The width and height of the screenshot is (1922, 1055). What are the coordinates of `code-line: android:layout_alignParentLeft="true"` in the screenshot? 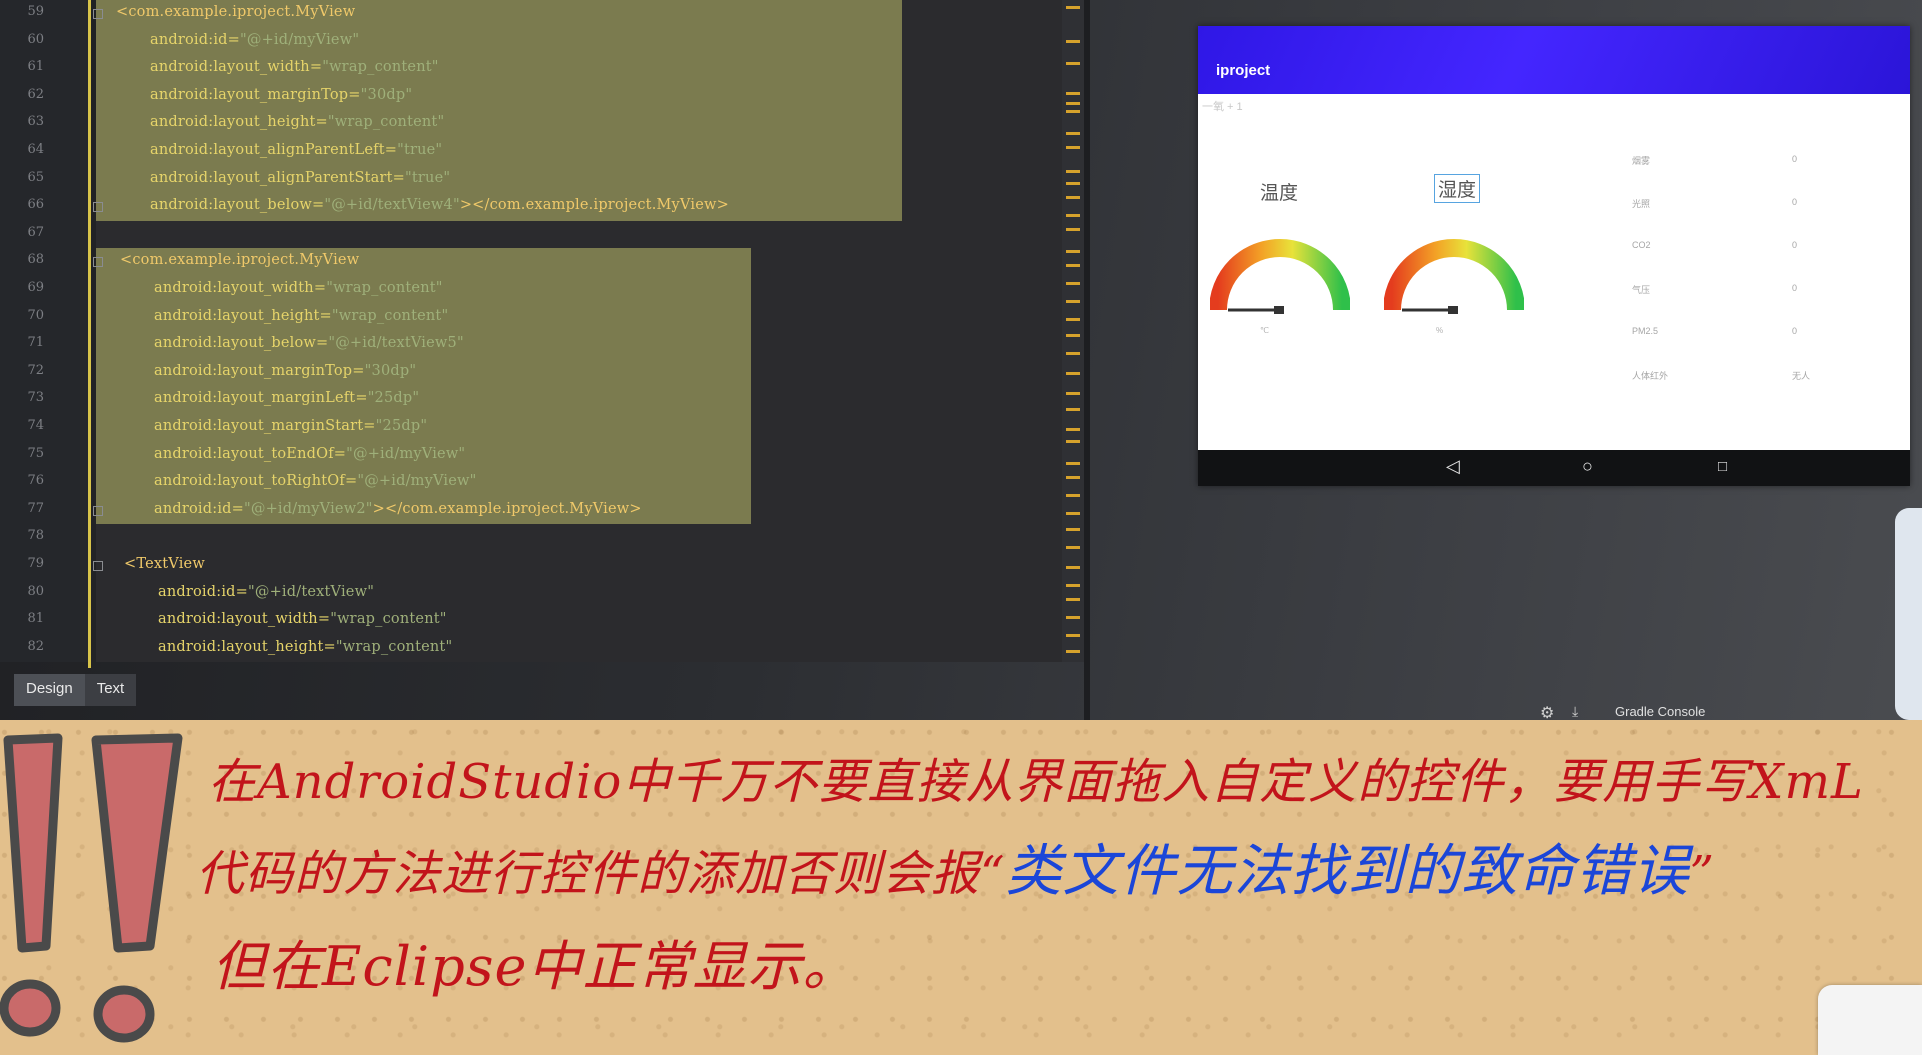 It's located at (296, 150).